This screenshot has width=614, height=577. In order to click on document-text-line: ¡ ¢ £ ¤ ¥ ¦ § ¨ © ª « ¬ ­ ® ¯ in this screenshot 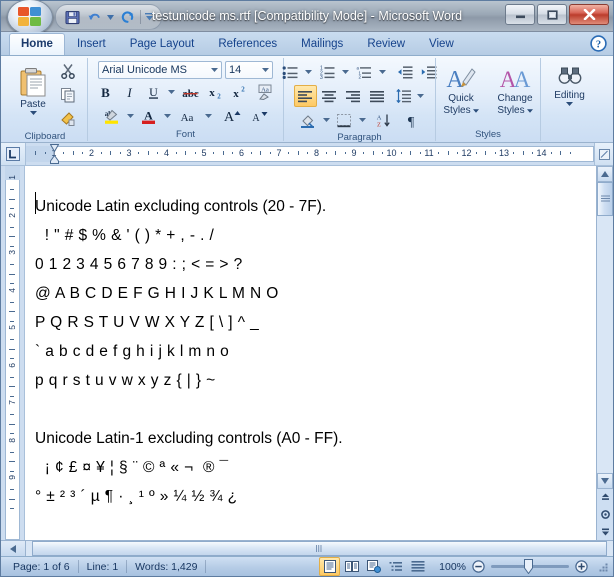, I will do `click(315, 467)`.